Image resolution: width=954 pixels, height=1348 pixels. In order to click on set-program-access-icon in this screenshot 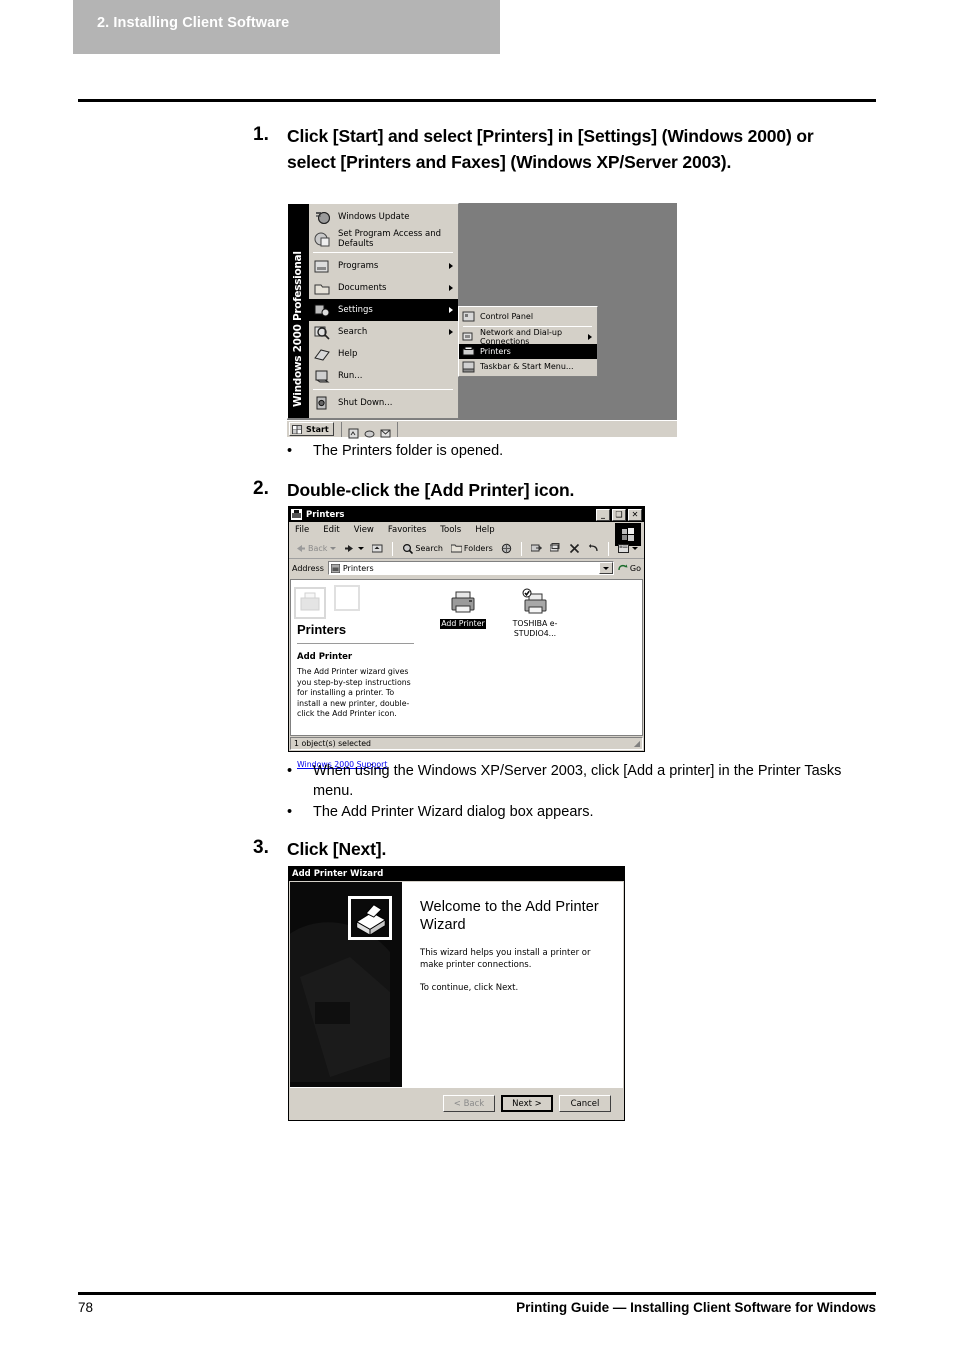, I will do `click(322, 239)`.